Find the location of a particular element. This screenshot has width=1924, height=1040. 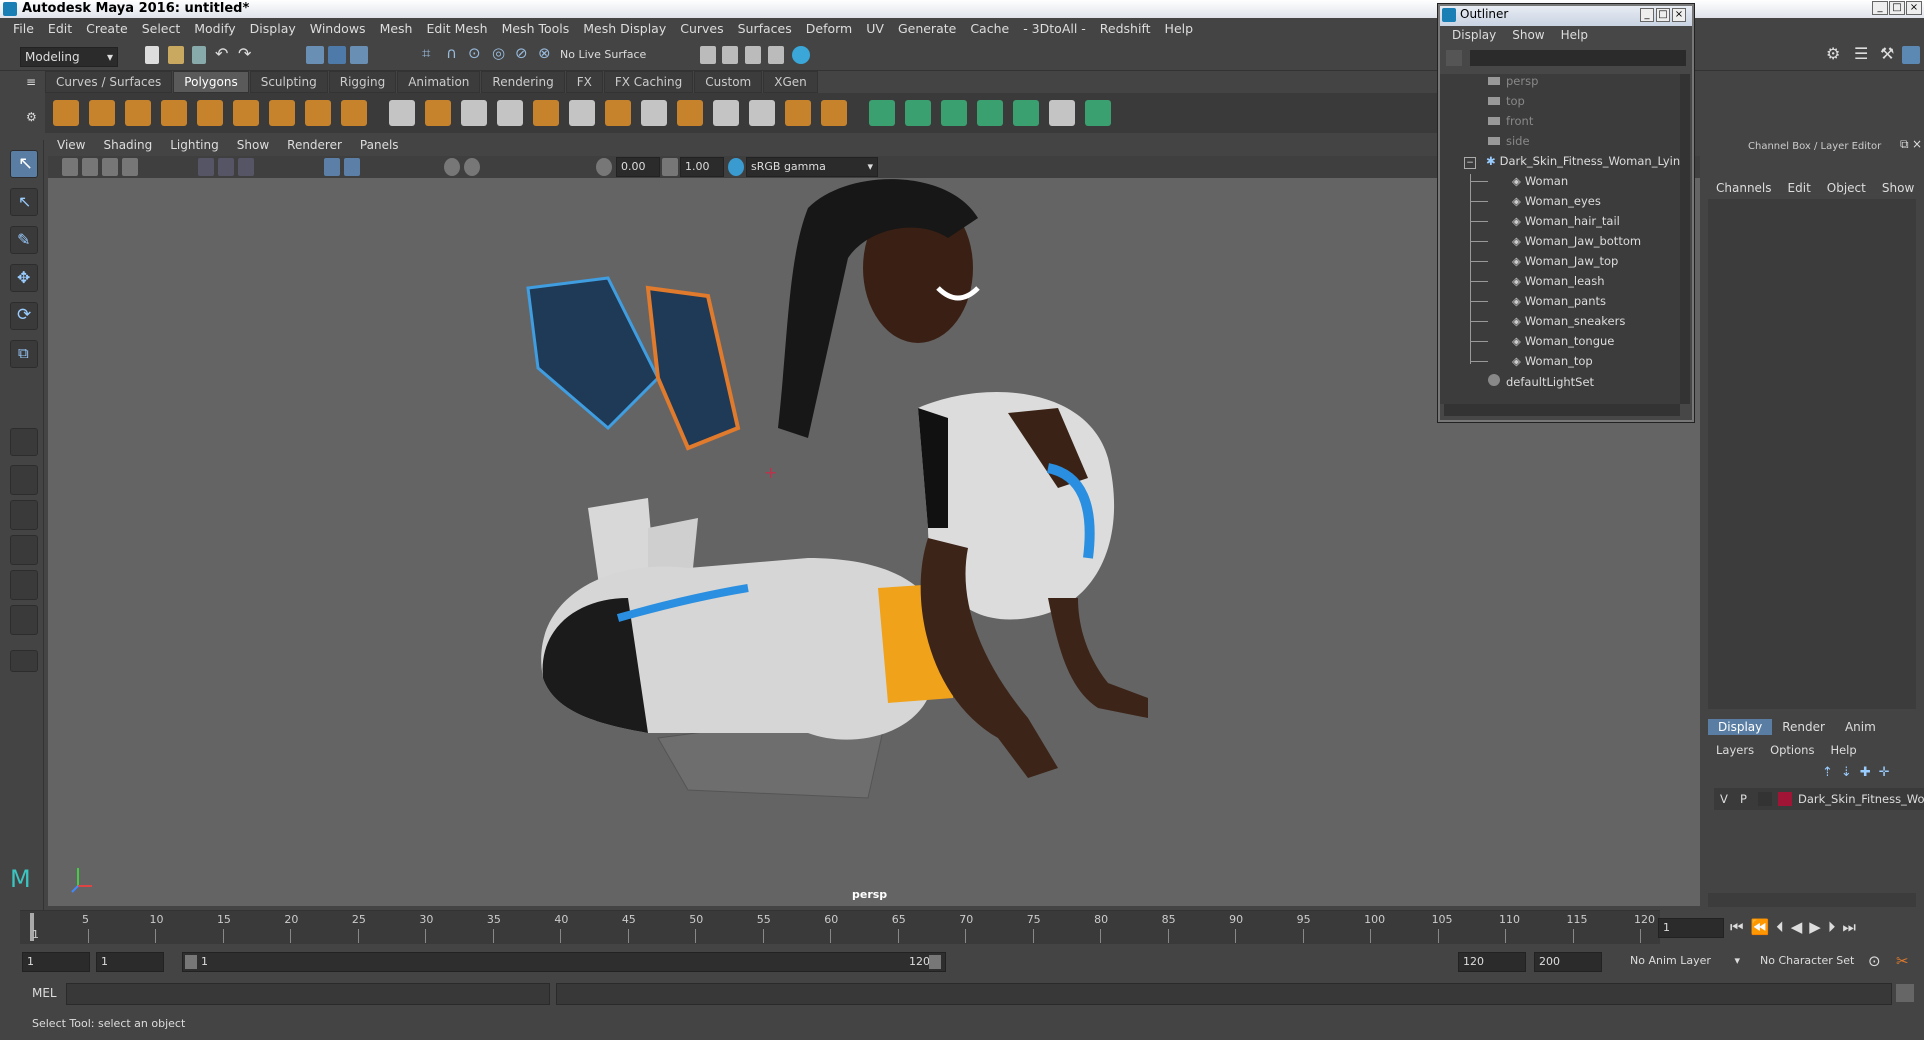

render-view-icon is located at coordinates (708, 55).